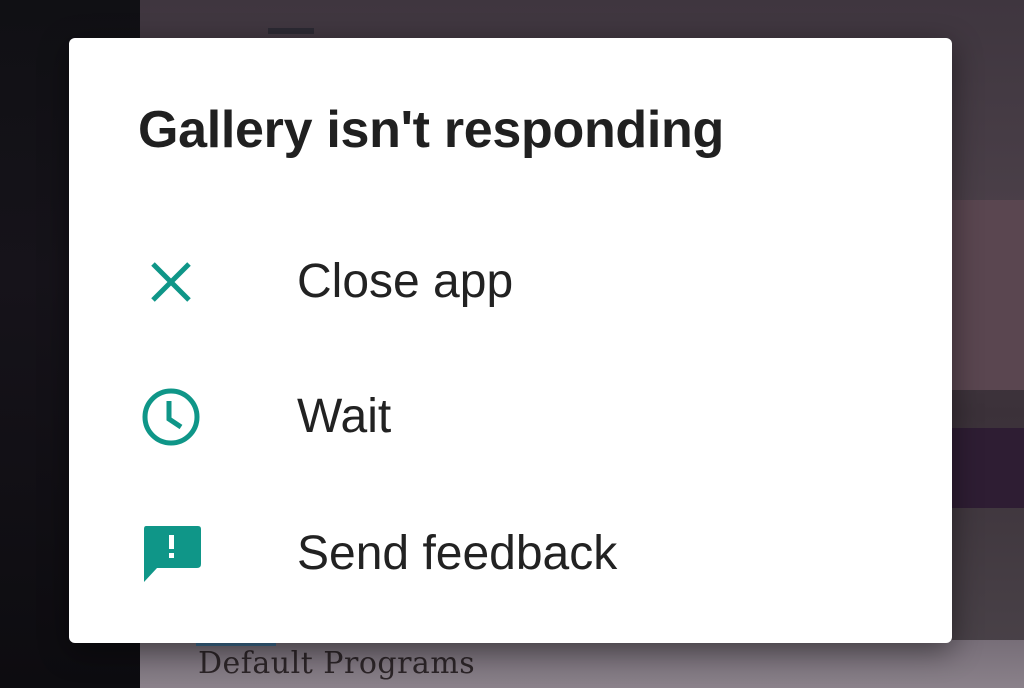 This screenshot has height=688, width=1024. Describe the element at coordinates (337, 663) in the screenshot. I see `background-label: Default Programs` at that location.